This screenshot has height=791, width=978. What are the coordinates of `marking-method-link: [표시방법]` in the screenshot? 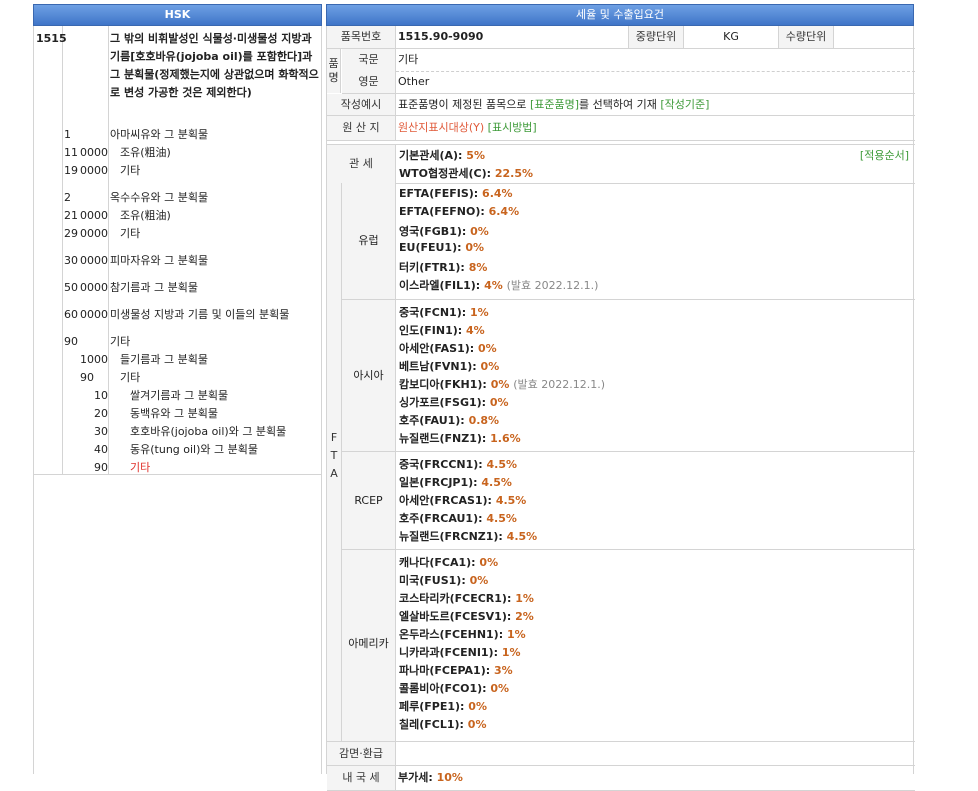 It's located at (512, 127).